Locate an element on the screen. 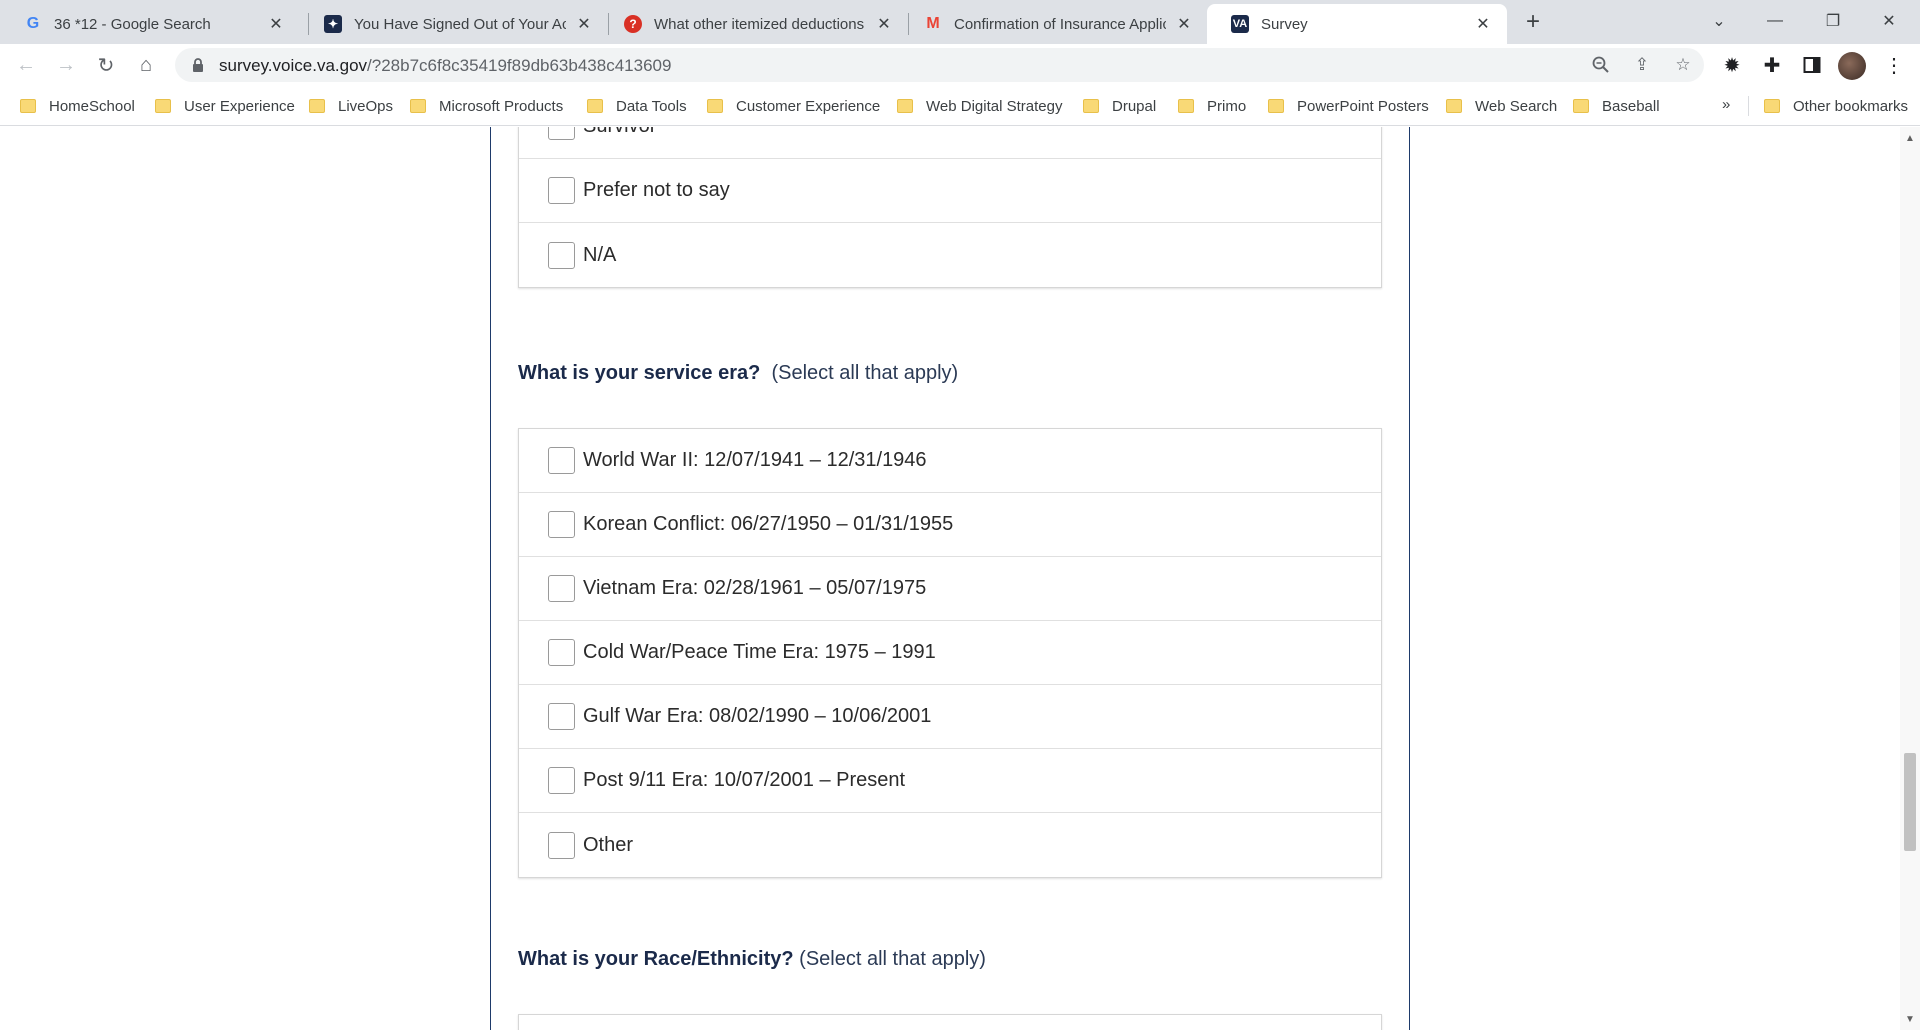 The width and height of the screenshot is (1920, 1030). side-panel-icon is located at coordinates (1812, 65).